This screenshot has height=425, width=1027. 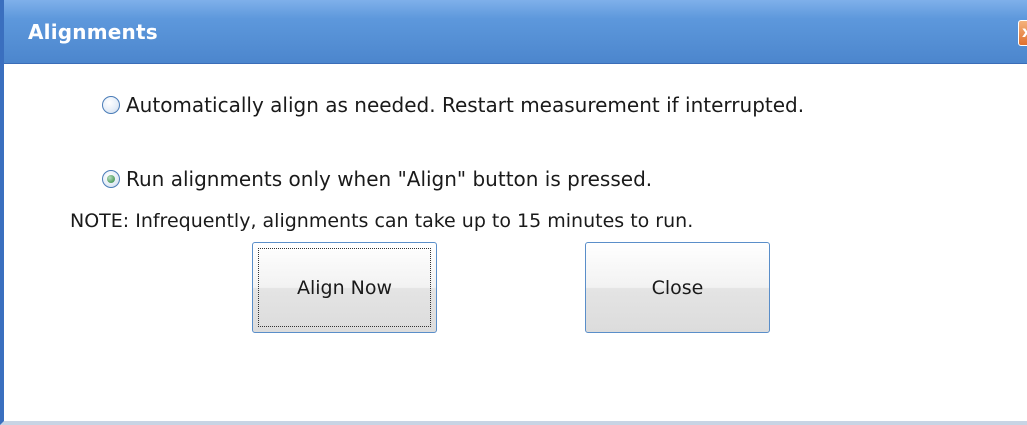 I want to click on radio-selected-dot, so click(x=111, y=179).